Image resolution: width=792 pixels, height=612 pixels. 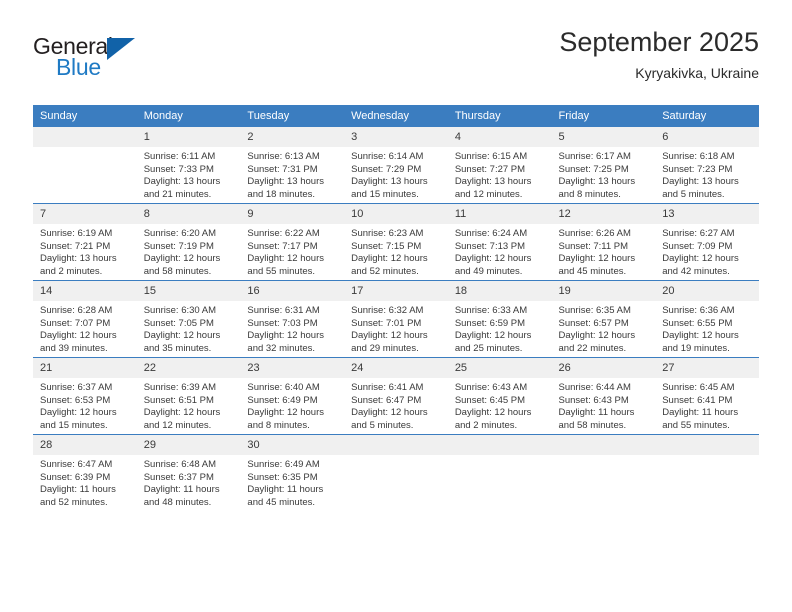 What do you see at coordinates (180, 233) in the screenshot?
I see `sunrise-text: Sunrise: 6:20 AM` at bounding box center [180, 233].